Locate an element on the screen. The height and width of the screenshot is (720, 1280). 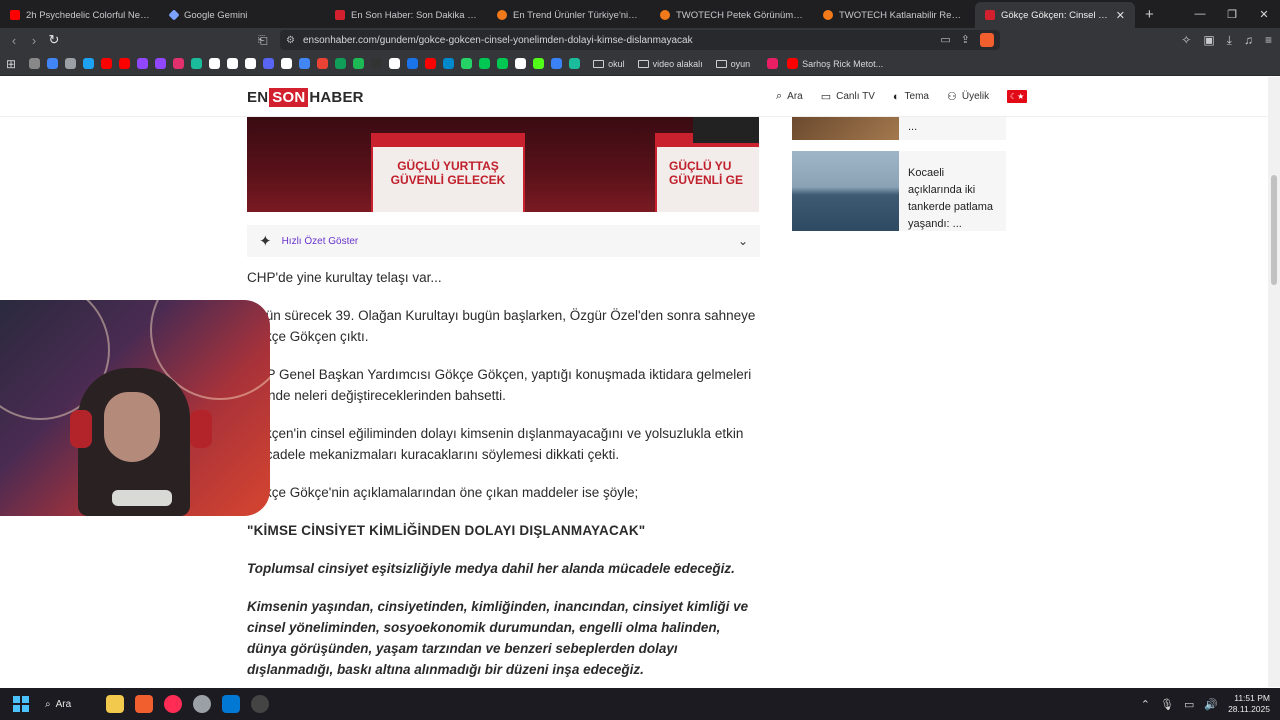
browser-tab-active: Gökçe Gökçen: Cinsel yönelimd ✕ is located at coordinates (1055, 15).